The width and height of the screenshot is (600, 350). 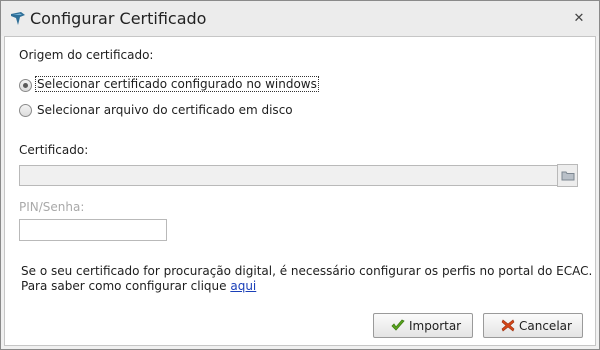 I want to click on help-link: aqui, so click(x=243, y=286).